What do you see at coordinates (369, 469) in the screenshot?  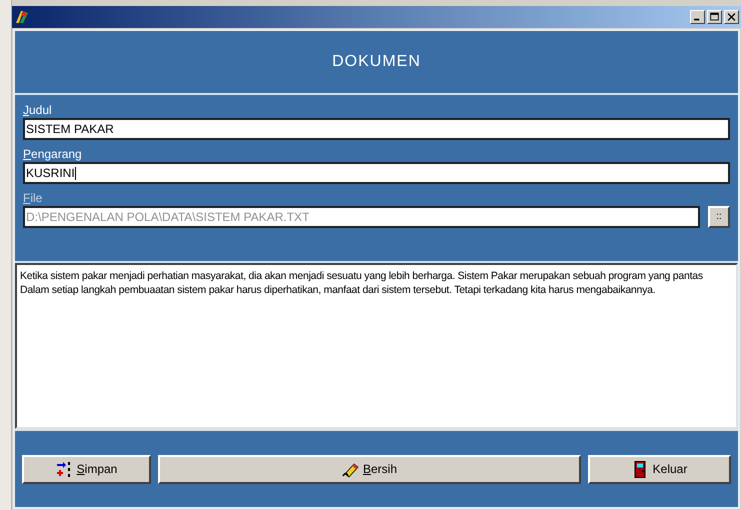 I see `clear-button: Bersih` at bounding box center [369, 469].